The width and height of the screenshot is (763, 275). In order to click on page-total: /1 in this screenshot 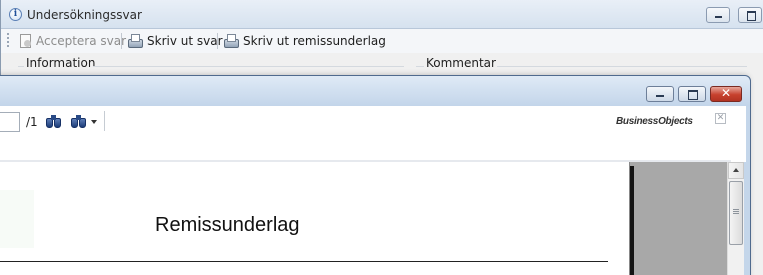, I will do `click(32, 122)`.